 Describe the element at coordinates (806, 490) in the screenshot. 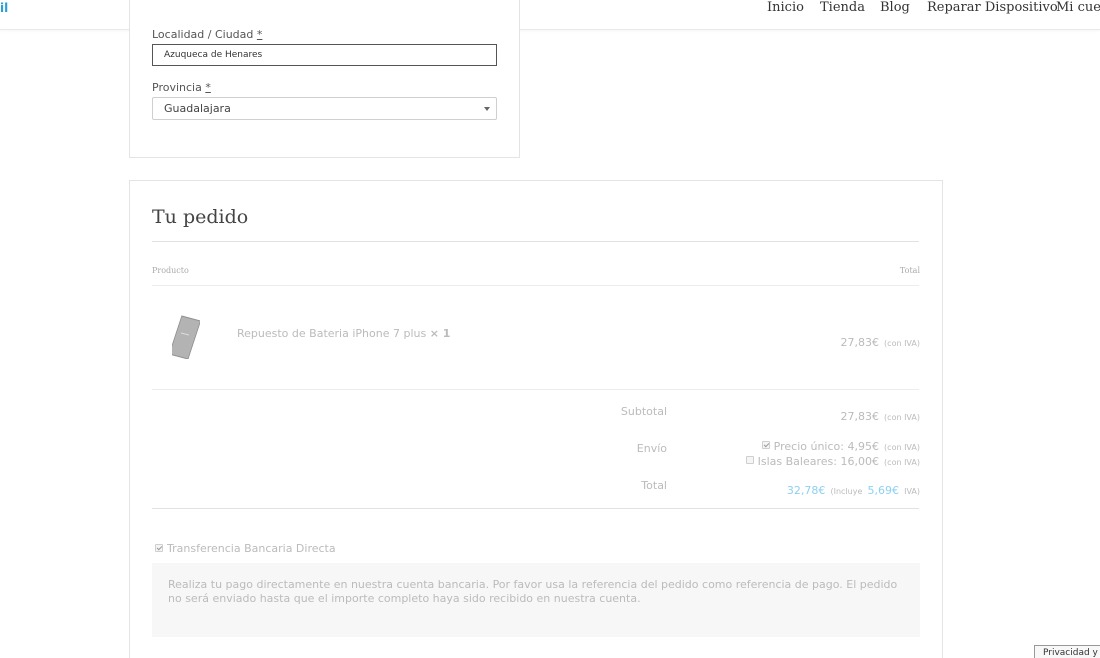

I see `total-amount: 32,78€` at that location.